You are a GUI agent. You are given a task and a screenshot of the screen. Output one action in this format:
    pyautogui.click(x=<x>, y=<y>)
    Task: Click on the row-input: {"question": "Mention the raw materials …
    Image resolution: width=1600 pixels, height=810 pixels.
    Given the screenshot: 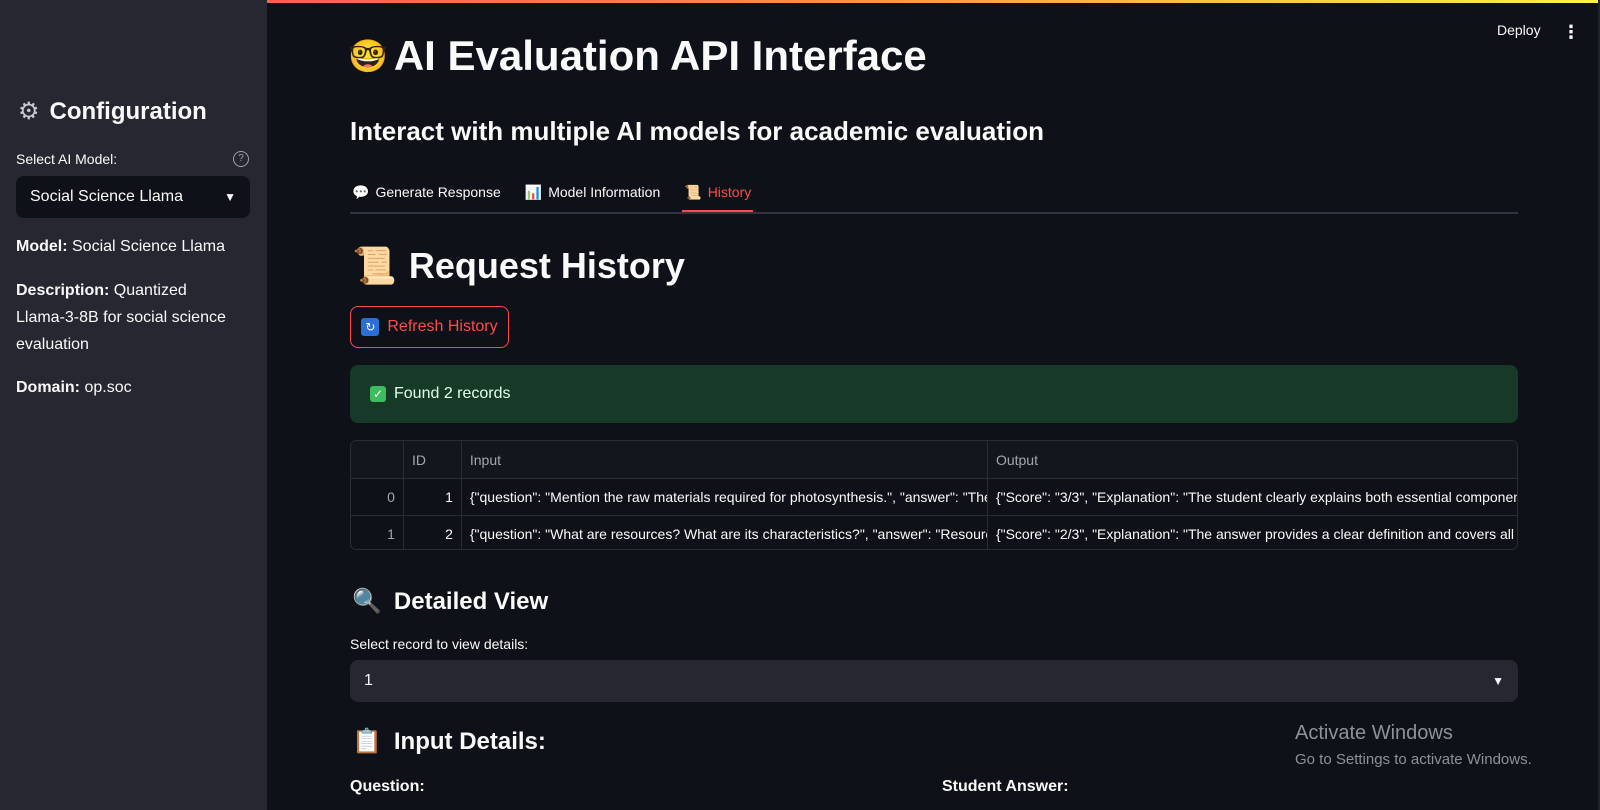 What is the action you would take?
    pyautogui.click(x=725, y=497)
    